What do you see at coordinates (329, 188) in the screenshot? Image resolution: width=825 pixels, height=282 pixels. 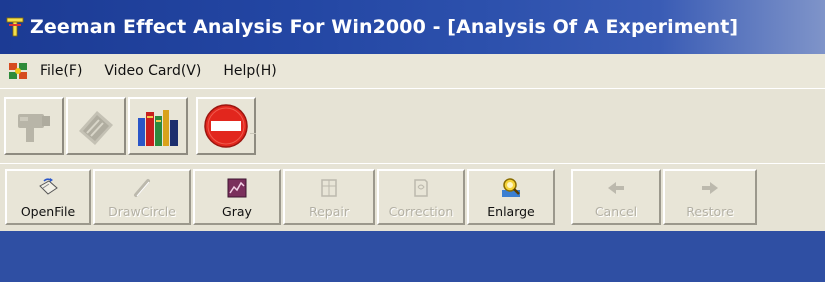 I see `repair-icon` at bounding box center [329, 188].